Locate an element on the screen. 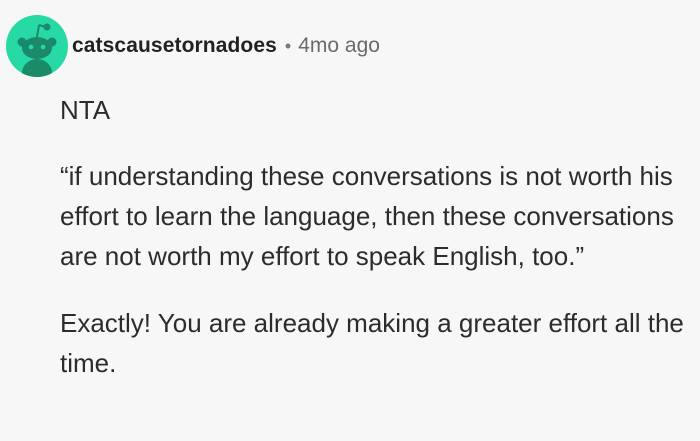 This screenshot has width=700, height=441. comment-header: catscausetornadoes • 4mo ago is located at coordinates (193, 46).